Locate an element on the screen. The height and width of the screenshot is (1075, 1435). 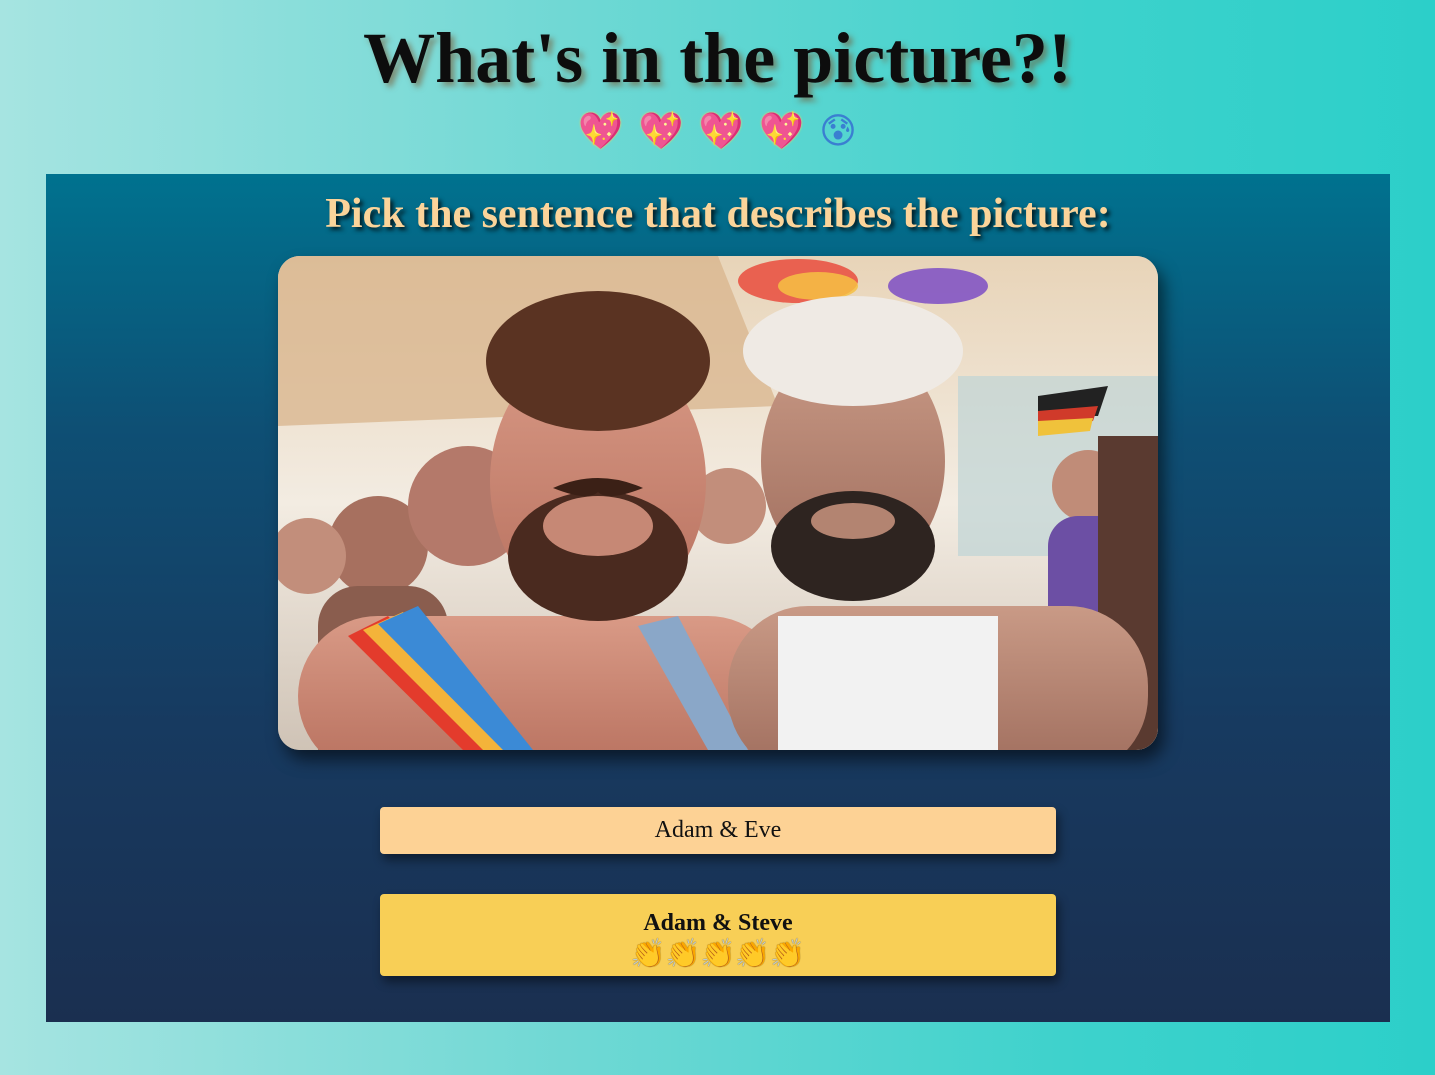
lives-indicator: 💖 💖 💖 💖 😰 is located at coordinates (717, 132).